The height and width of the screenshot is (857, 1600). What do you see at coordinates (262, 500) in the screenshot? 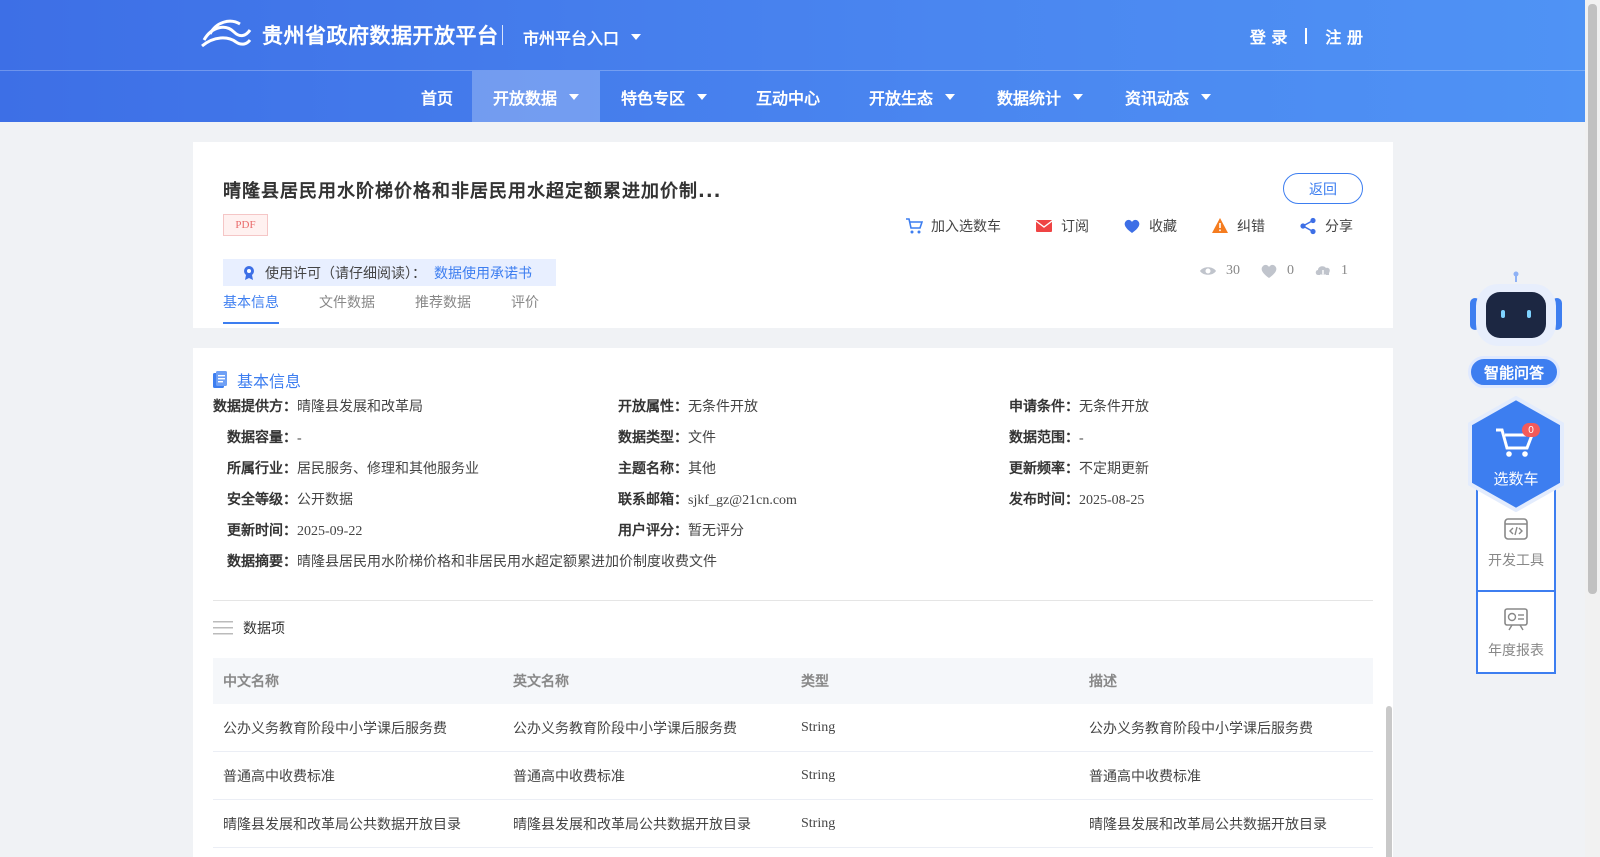
I see `field-key: 安全等级：` at bounding box center [262, 500].